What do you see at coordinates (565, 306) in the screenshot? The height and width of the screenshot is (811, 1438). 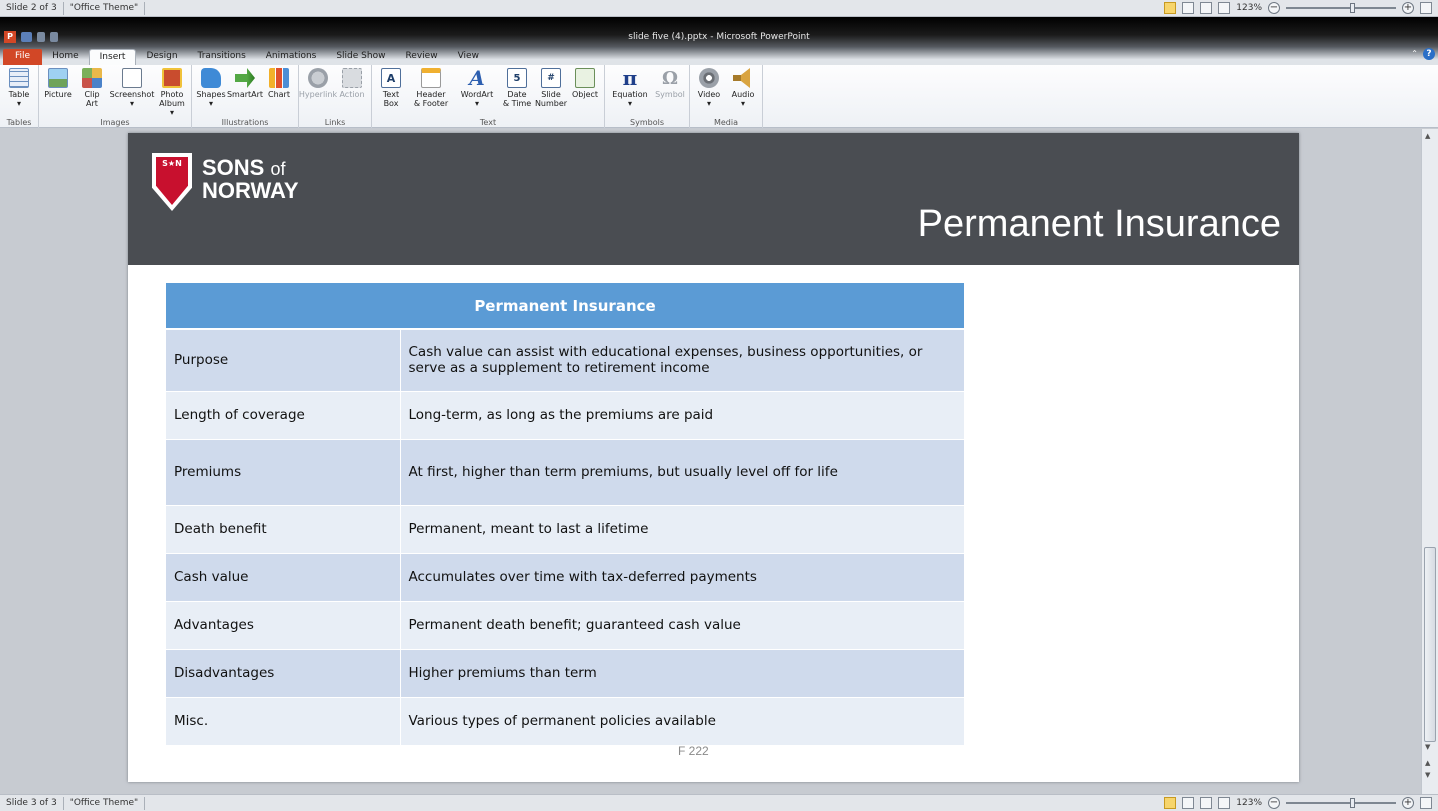 I see `table-header: Permanent Insurance` at bounding box center [565, 306].